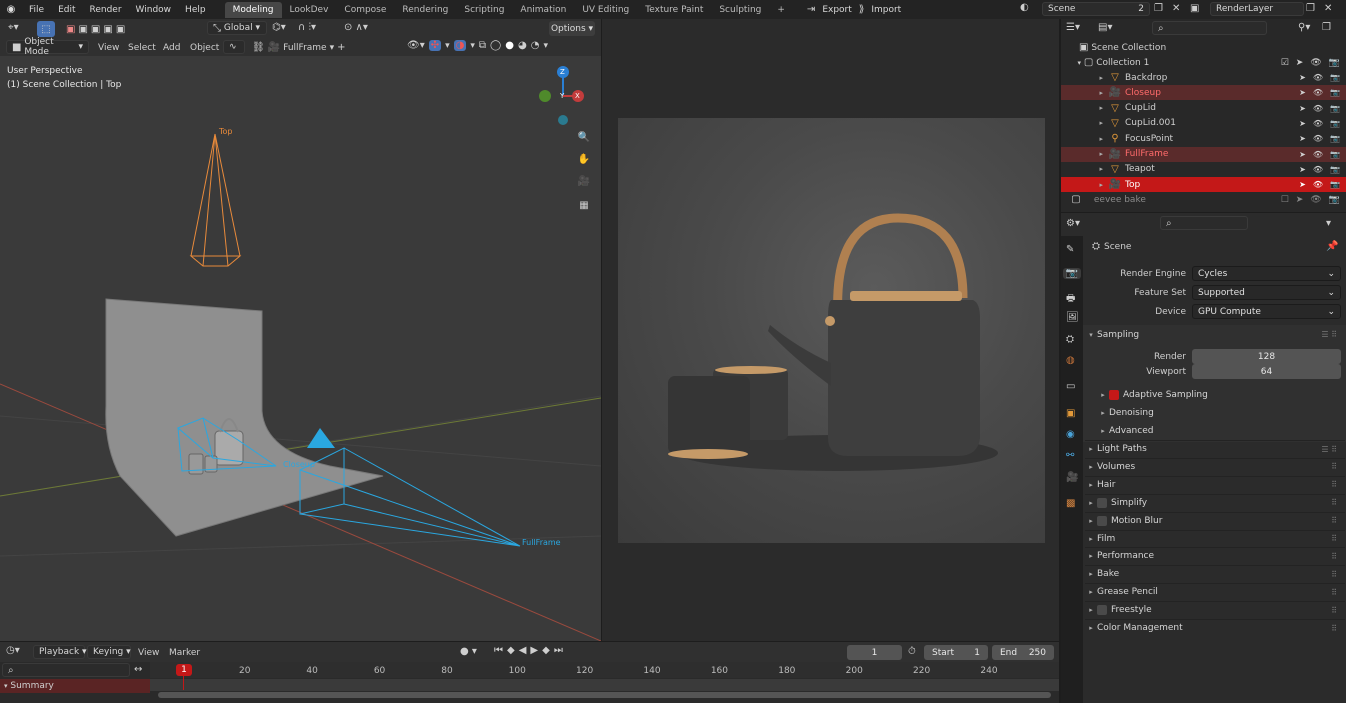 This screenshot has width=1346, height=703. What do you see at coordinates (107, 29) in the screenshot?
I see `select-invert-icon: ▣` at bounding box center [107, 29].